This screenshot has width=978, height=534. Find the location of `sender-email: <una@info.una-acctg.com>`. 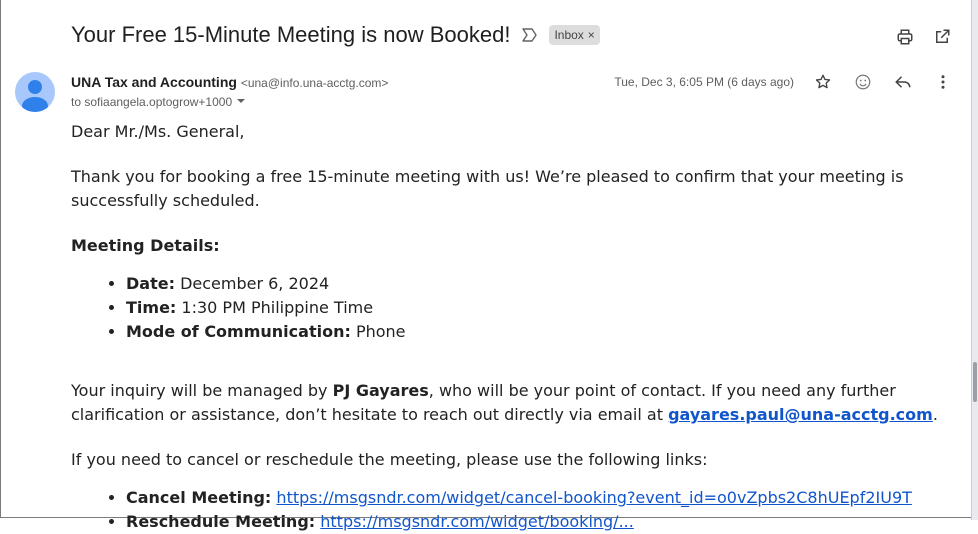

sender-email: <una@info.una-acctg.com> is located at coordinates (314, 83).